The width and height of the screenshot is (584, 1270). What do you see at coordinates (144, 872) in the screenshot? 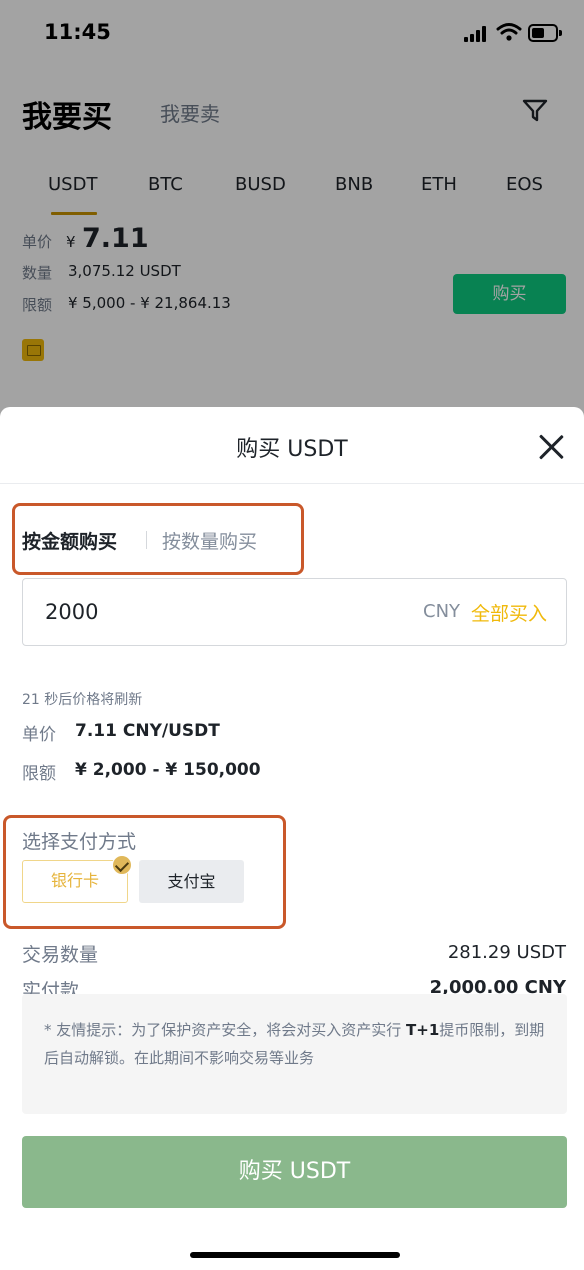
I see `highlight-box-payment` at bounding box center [144, 872].